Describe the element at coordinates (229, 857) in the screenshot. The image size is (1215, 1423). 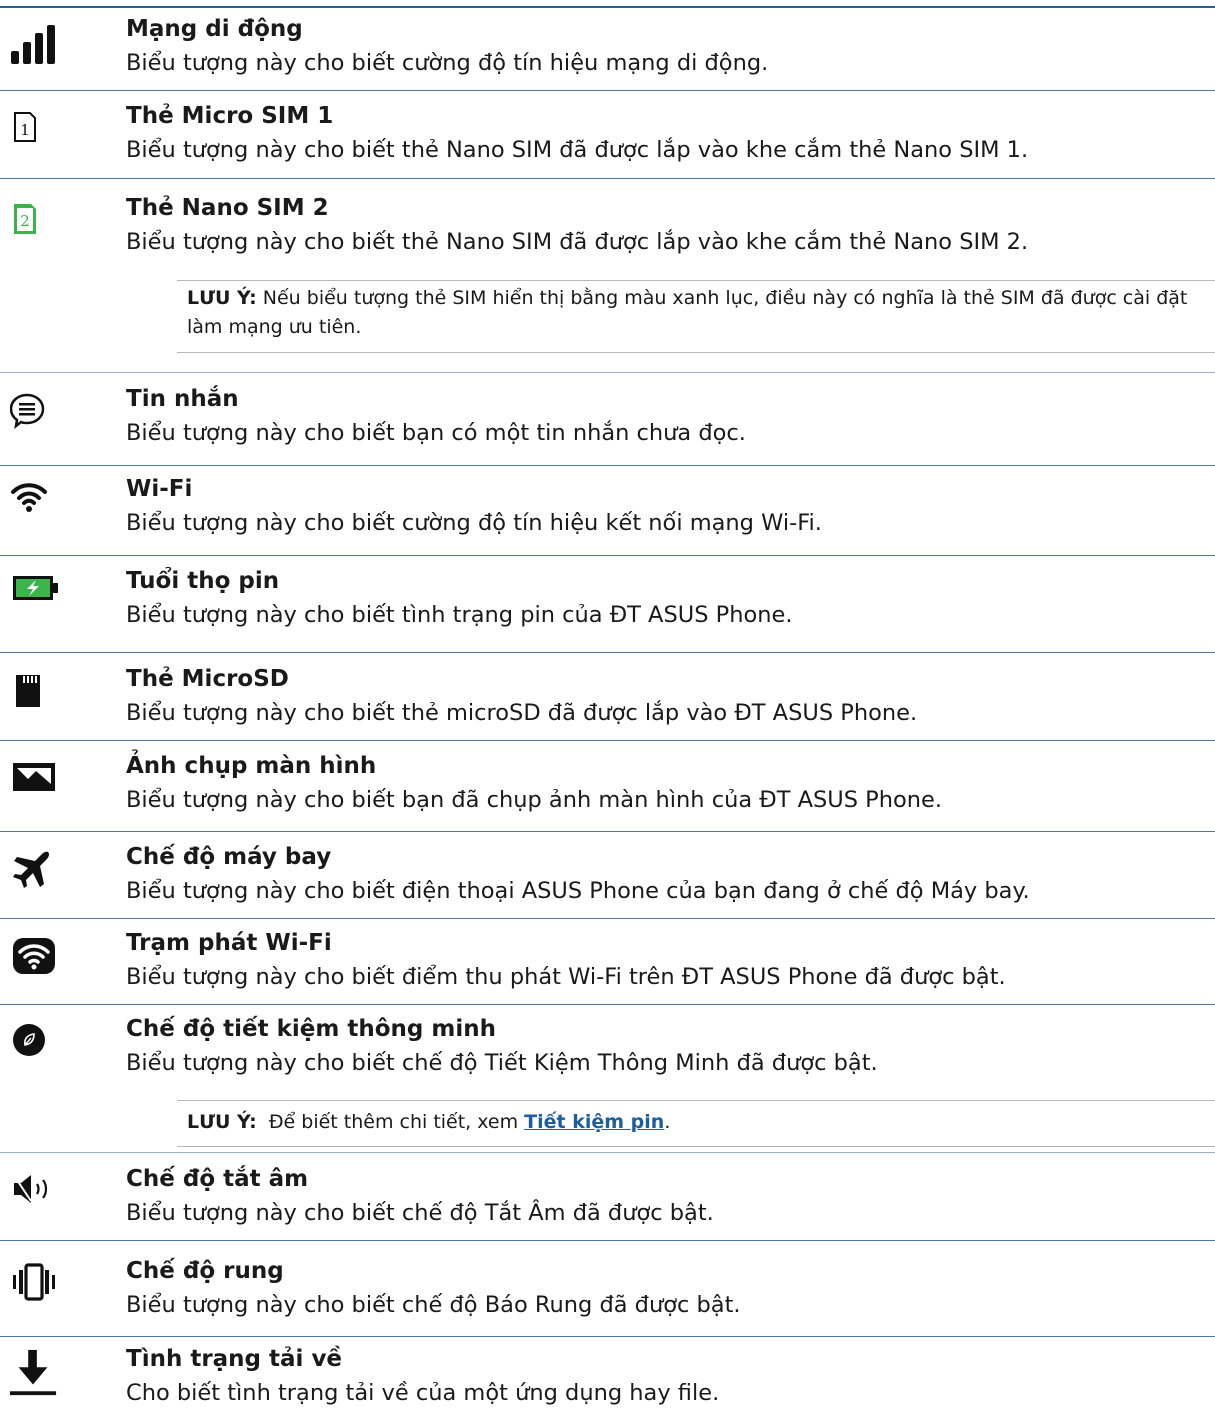
I see `entry-title: Chế độ máy bay` at that location.